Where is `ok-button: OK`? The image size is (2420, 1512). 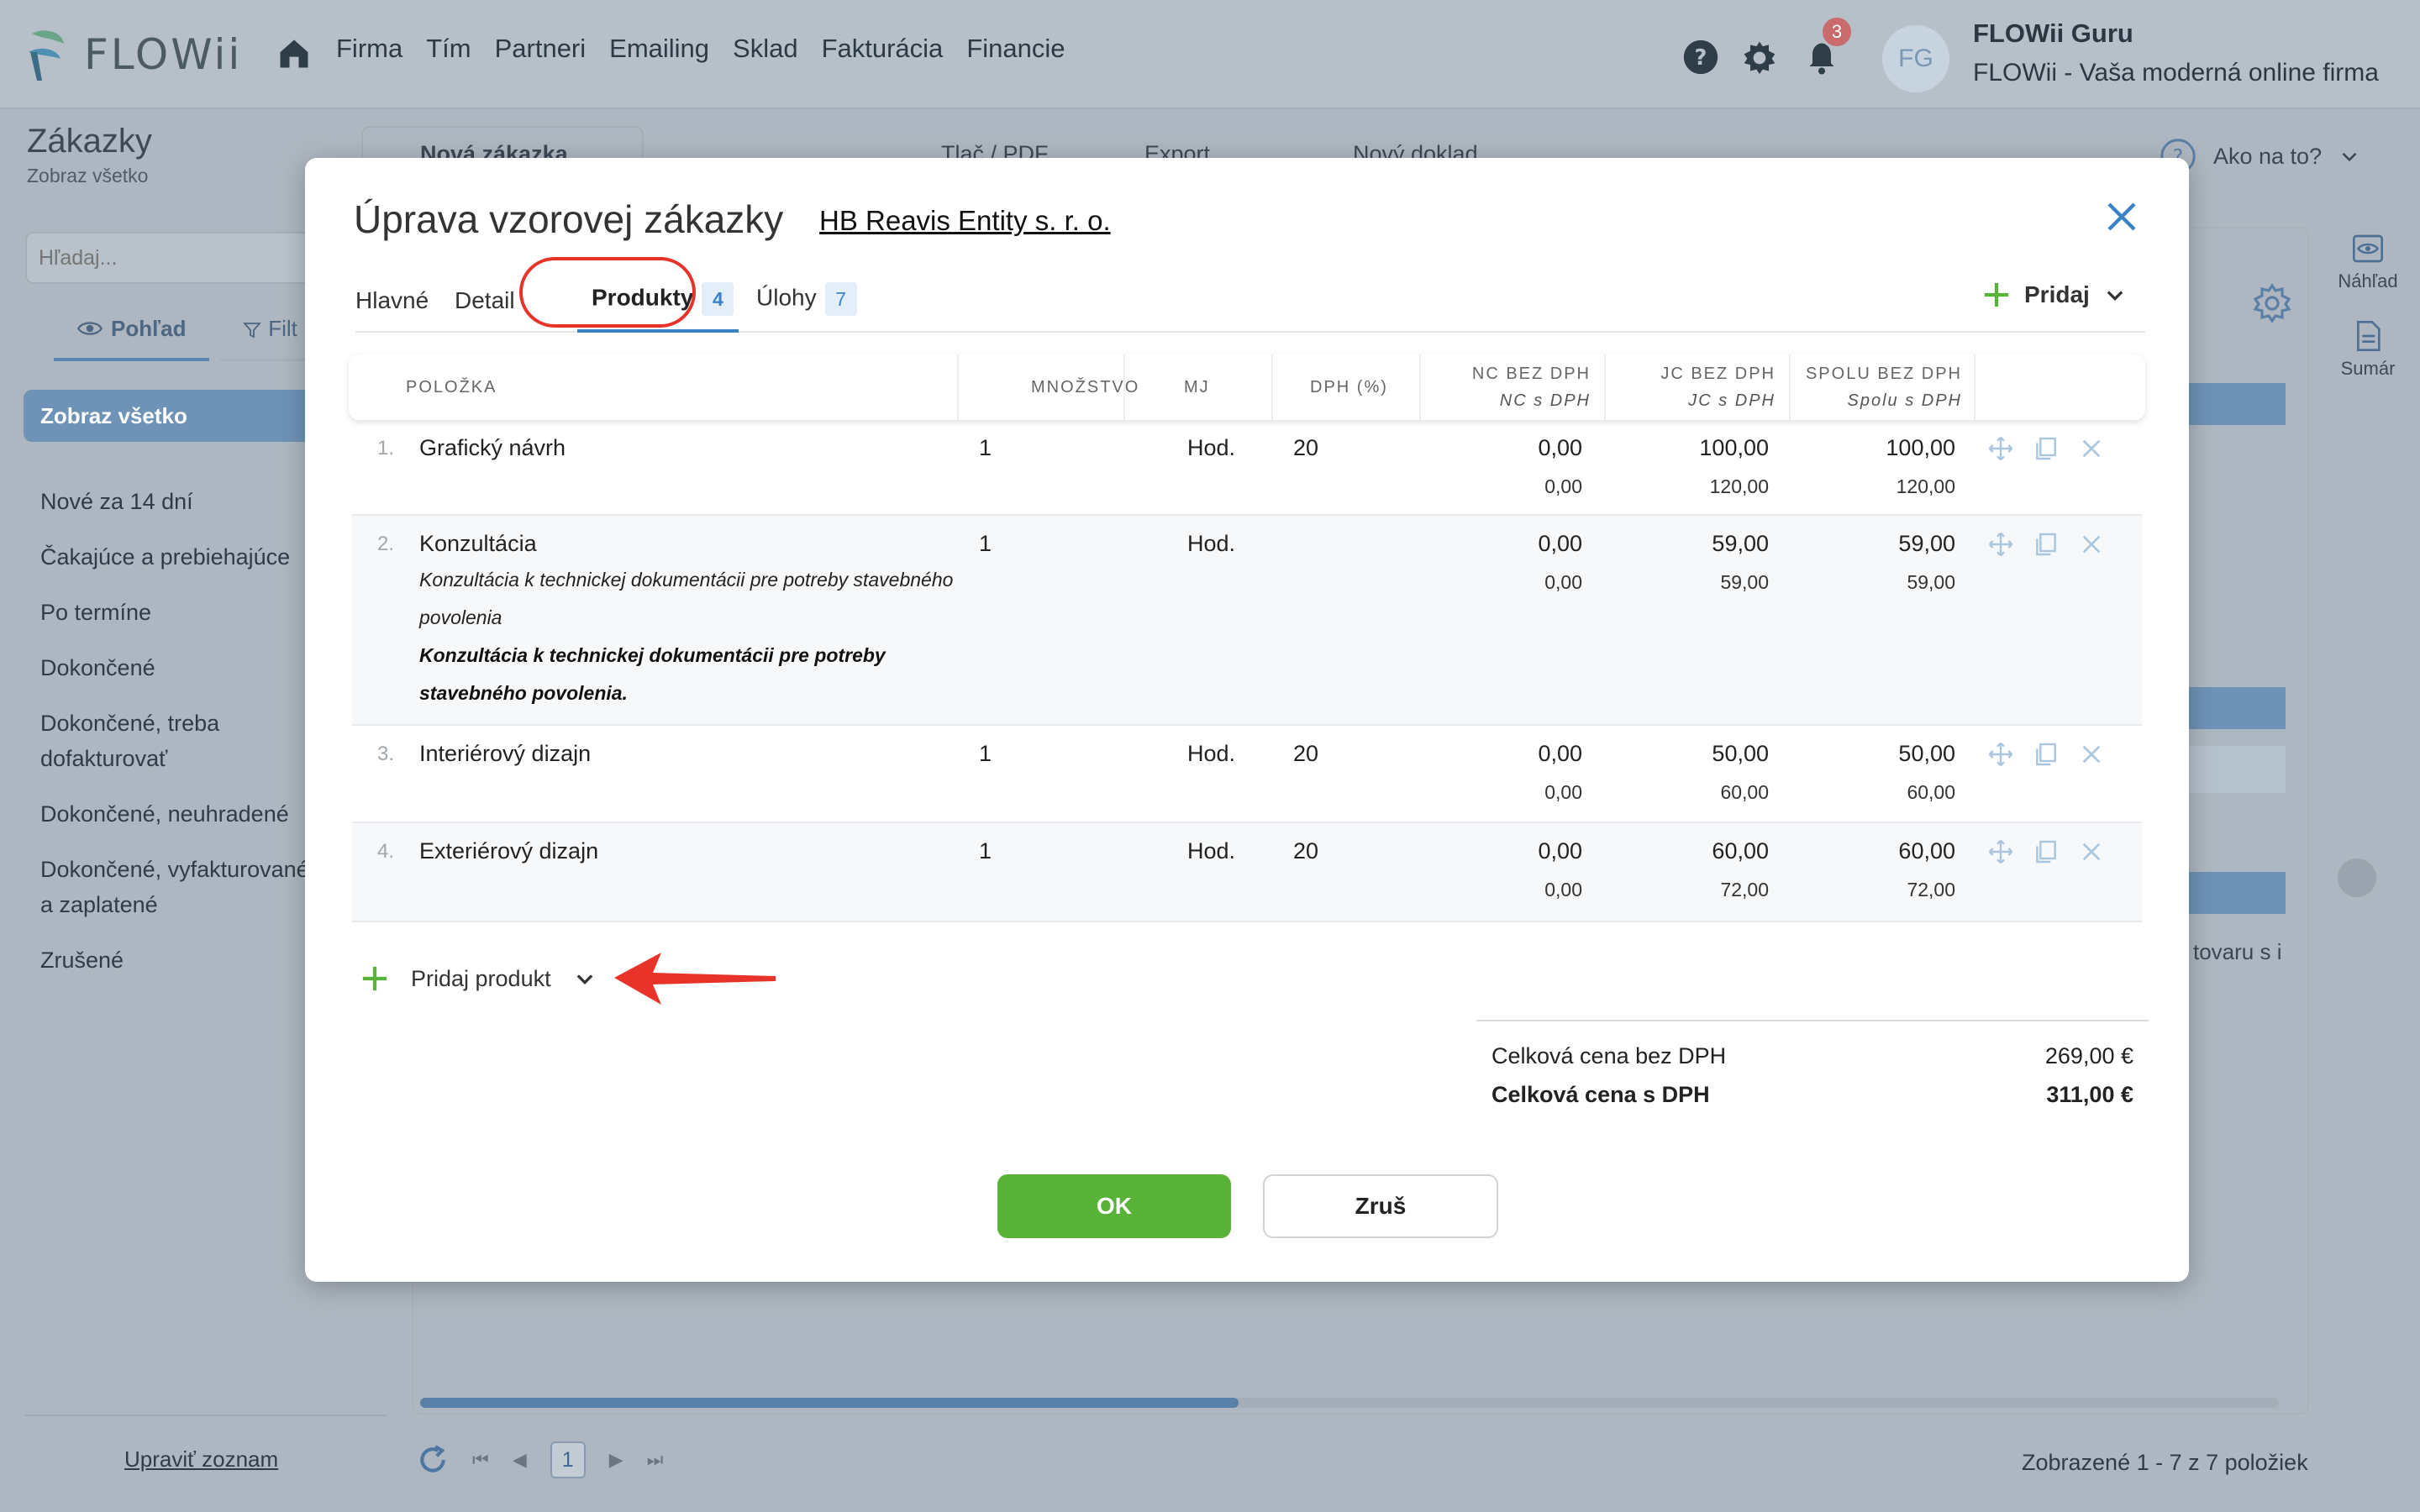
ok-button: OK is located at coordinates (1114, 1206).